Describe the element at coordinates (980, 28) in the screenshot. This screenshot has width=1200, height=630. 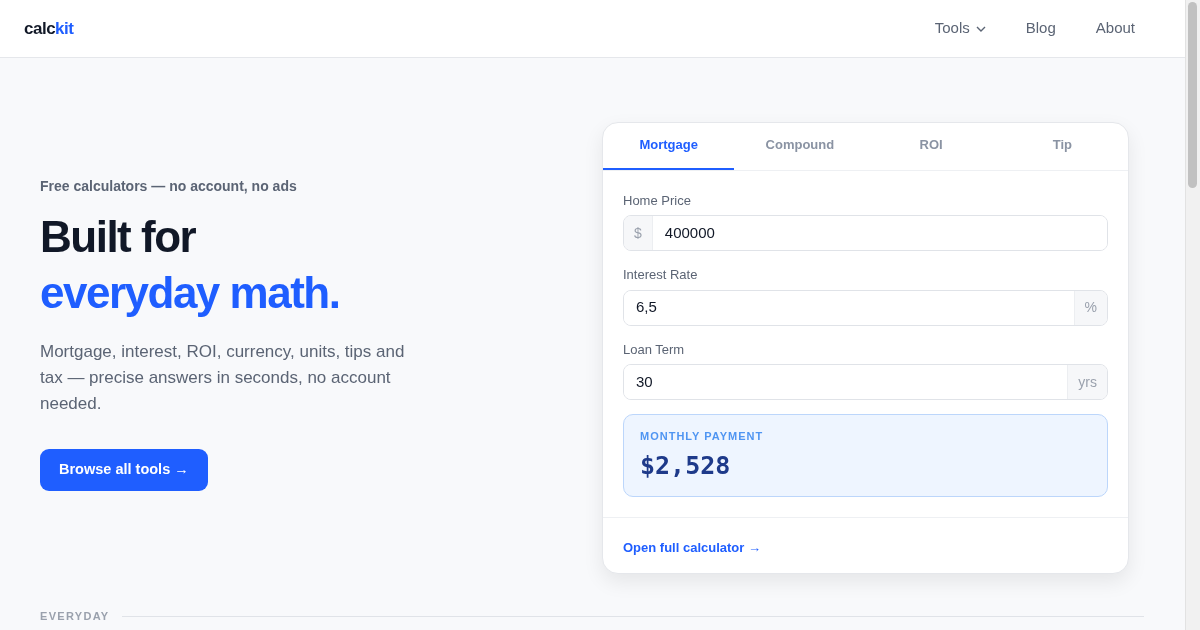
I see `chevron-down-icon` at that location.